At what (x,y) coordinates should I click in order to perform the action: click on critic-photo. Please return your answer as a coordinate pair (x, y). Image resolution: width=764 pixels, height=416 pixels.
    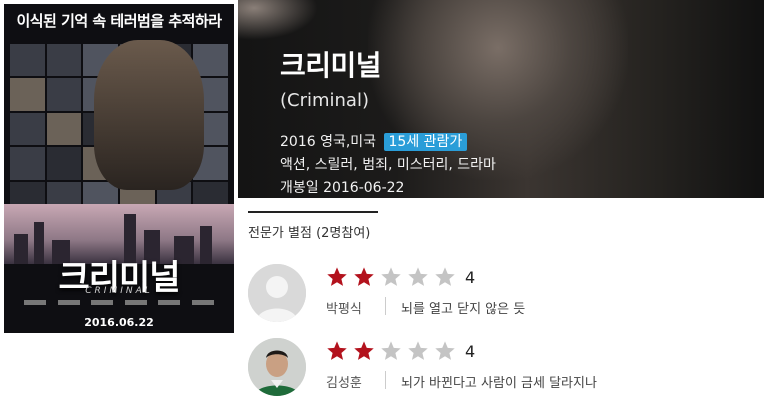
    Looking at the image, I should click on (277, 367).